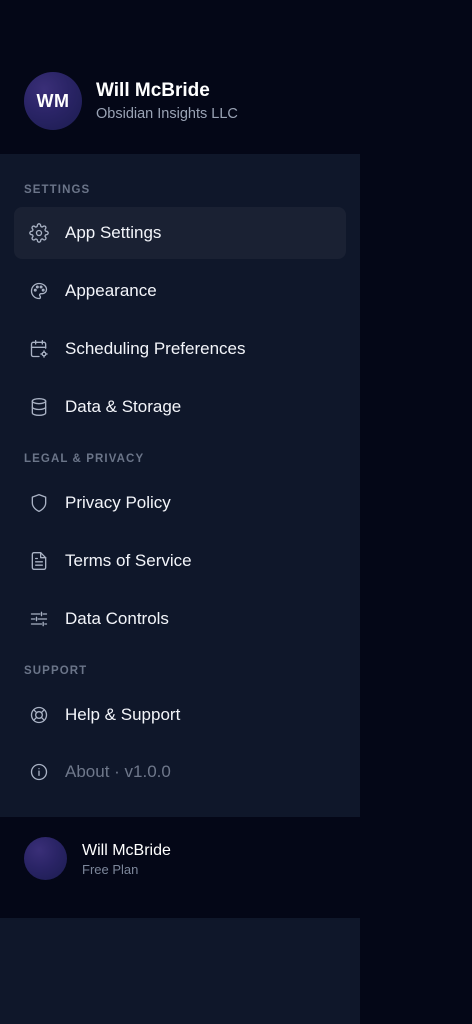 The image size is (472, 1024). I want to click on menu-item-scheduling-preferences: Scheduling Preferences, so click(180, 349).